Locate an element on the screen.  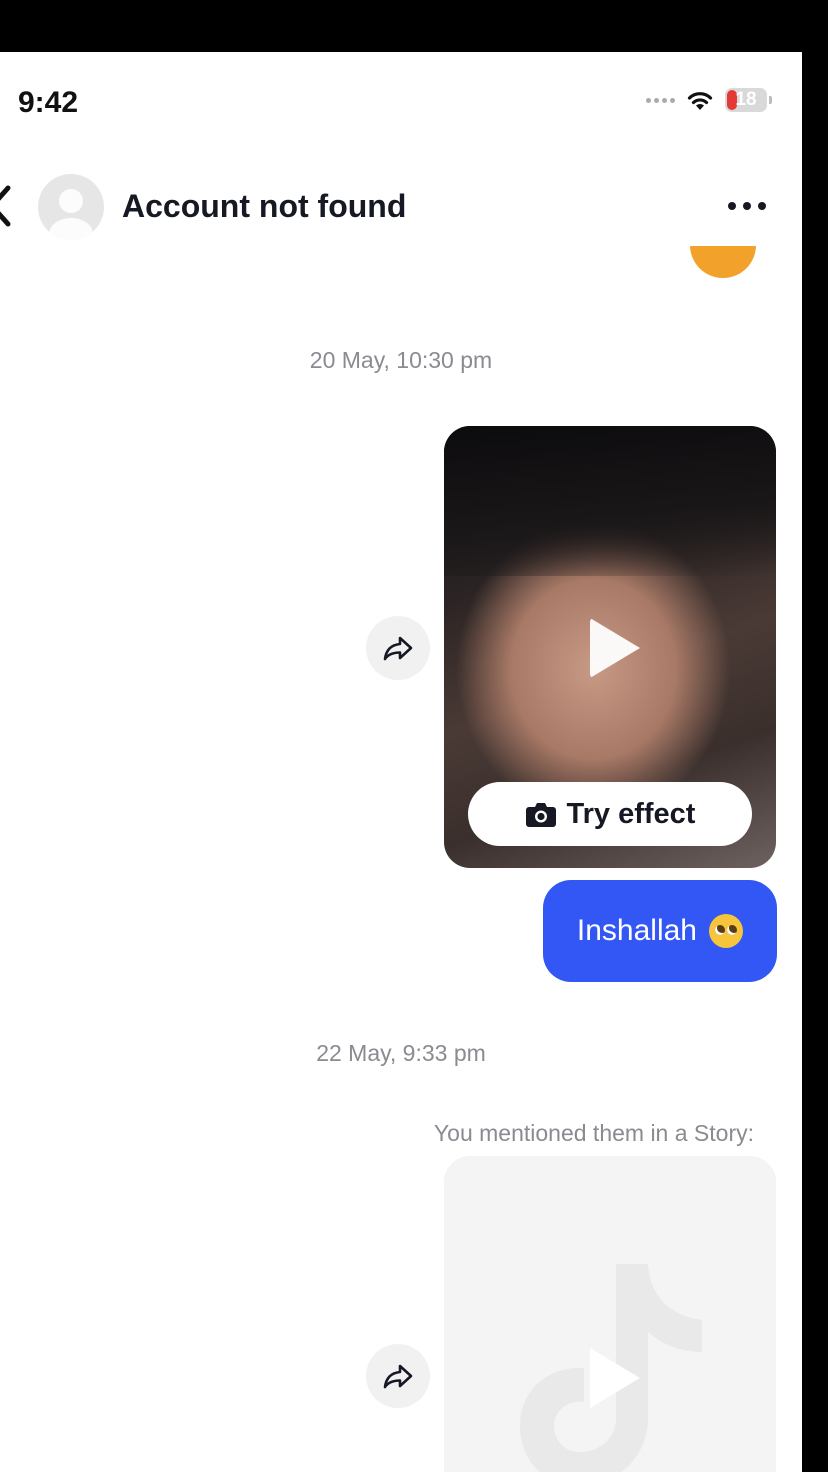
timestamp: 22 May, 9:33 pm is located at coordinates (401, 1053).